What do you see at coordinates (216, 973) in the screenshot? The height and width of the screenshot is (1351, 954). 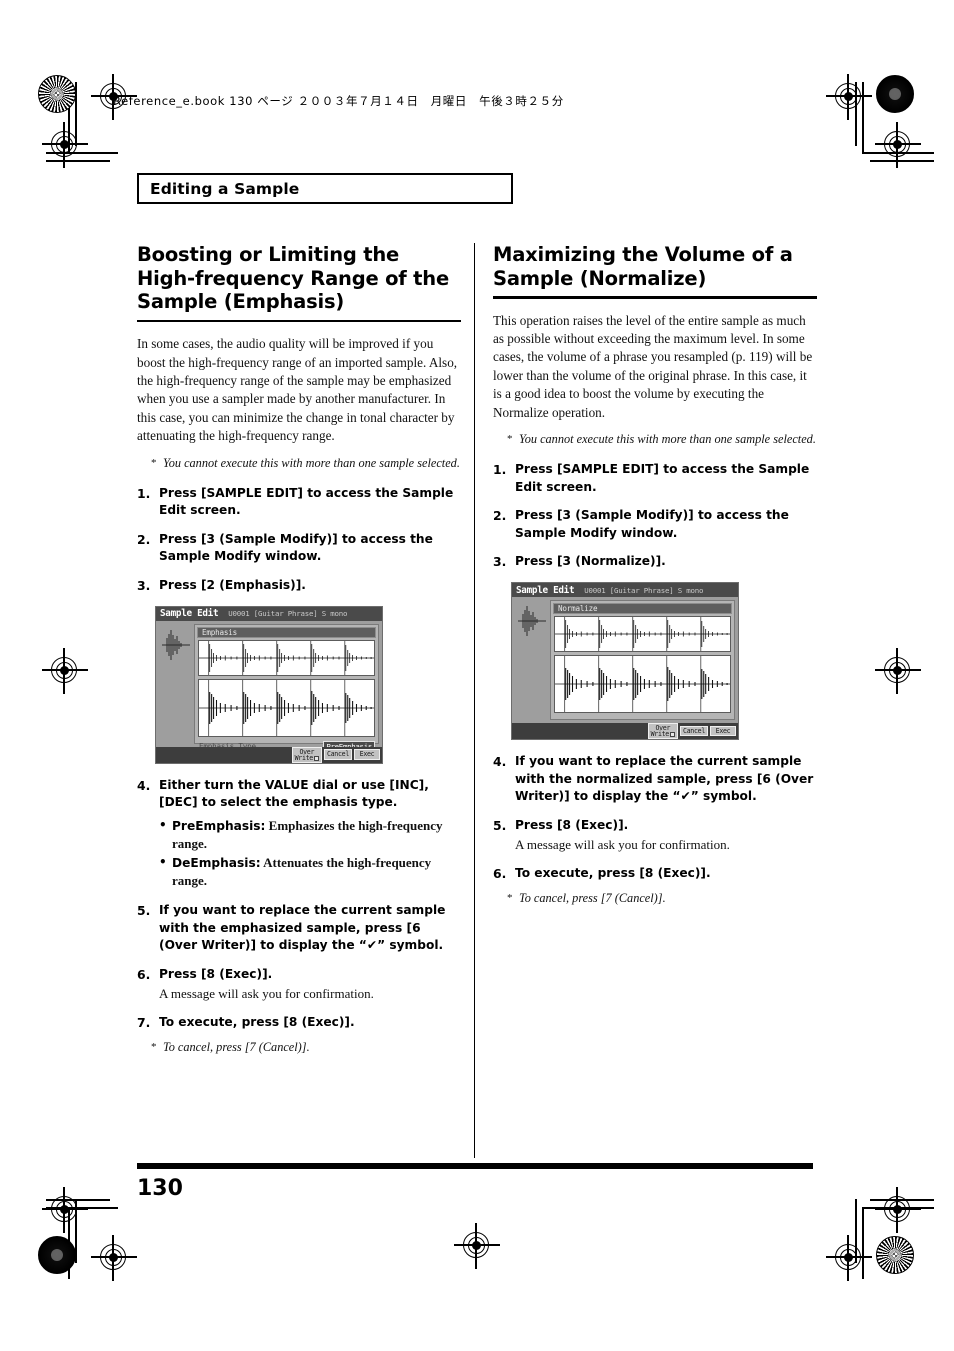 I see `step-text: Press [8 (Exec)].` at bounding box center [216, 973].